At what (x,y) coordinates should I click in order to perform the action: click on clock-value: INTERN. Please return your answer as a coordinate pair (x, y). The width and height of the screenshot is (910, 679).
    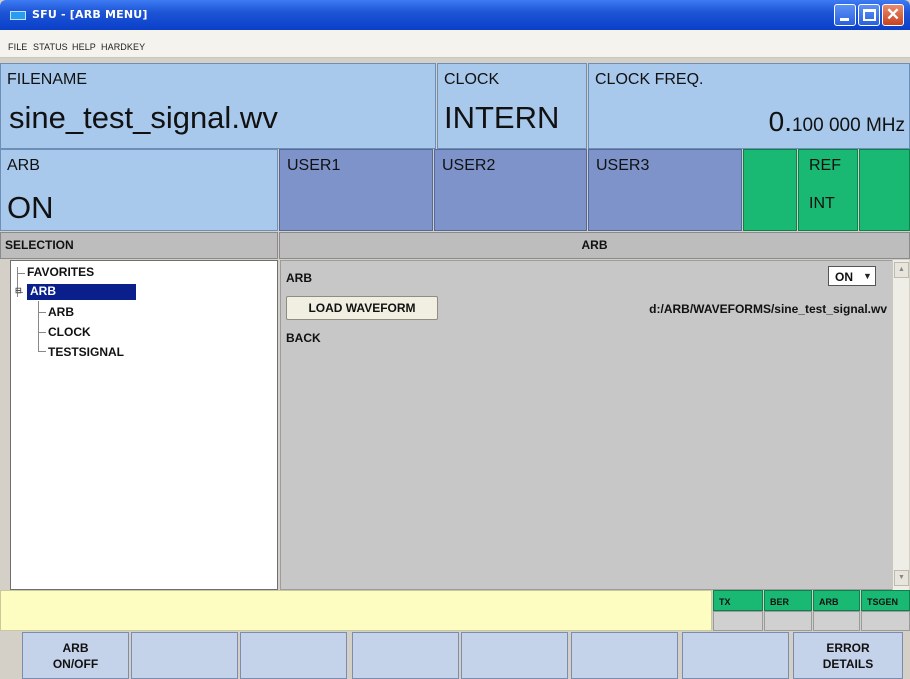
    Looking at the image, I should click on (502, 117).